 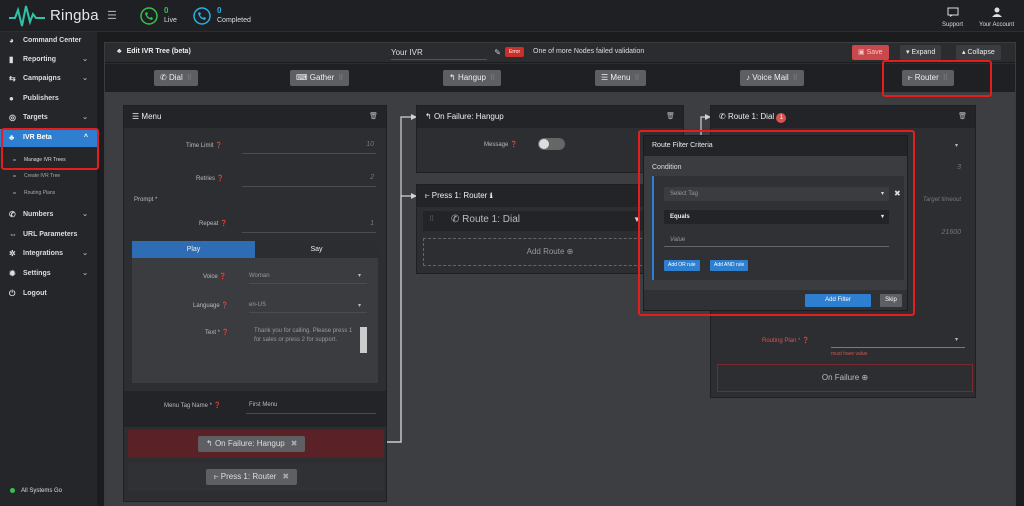 What do you see at coordinates (170, 20) in the screenshot?
I see `live-label: Live` at bounding box center [170, 20].